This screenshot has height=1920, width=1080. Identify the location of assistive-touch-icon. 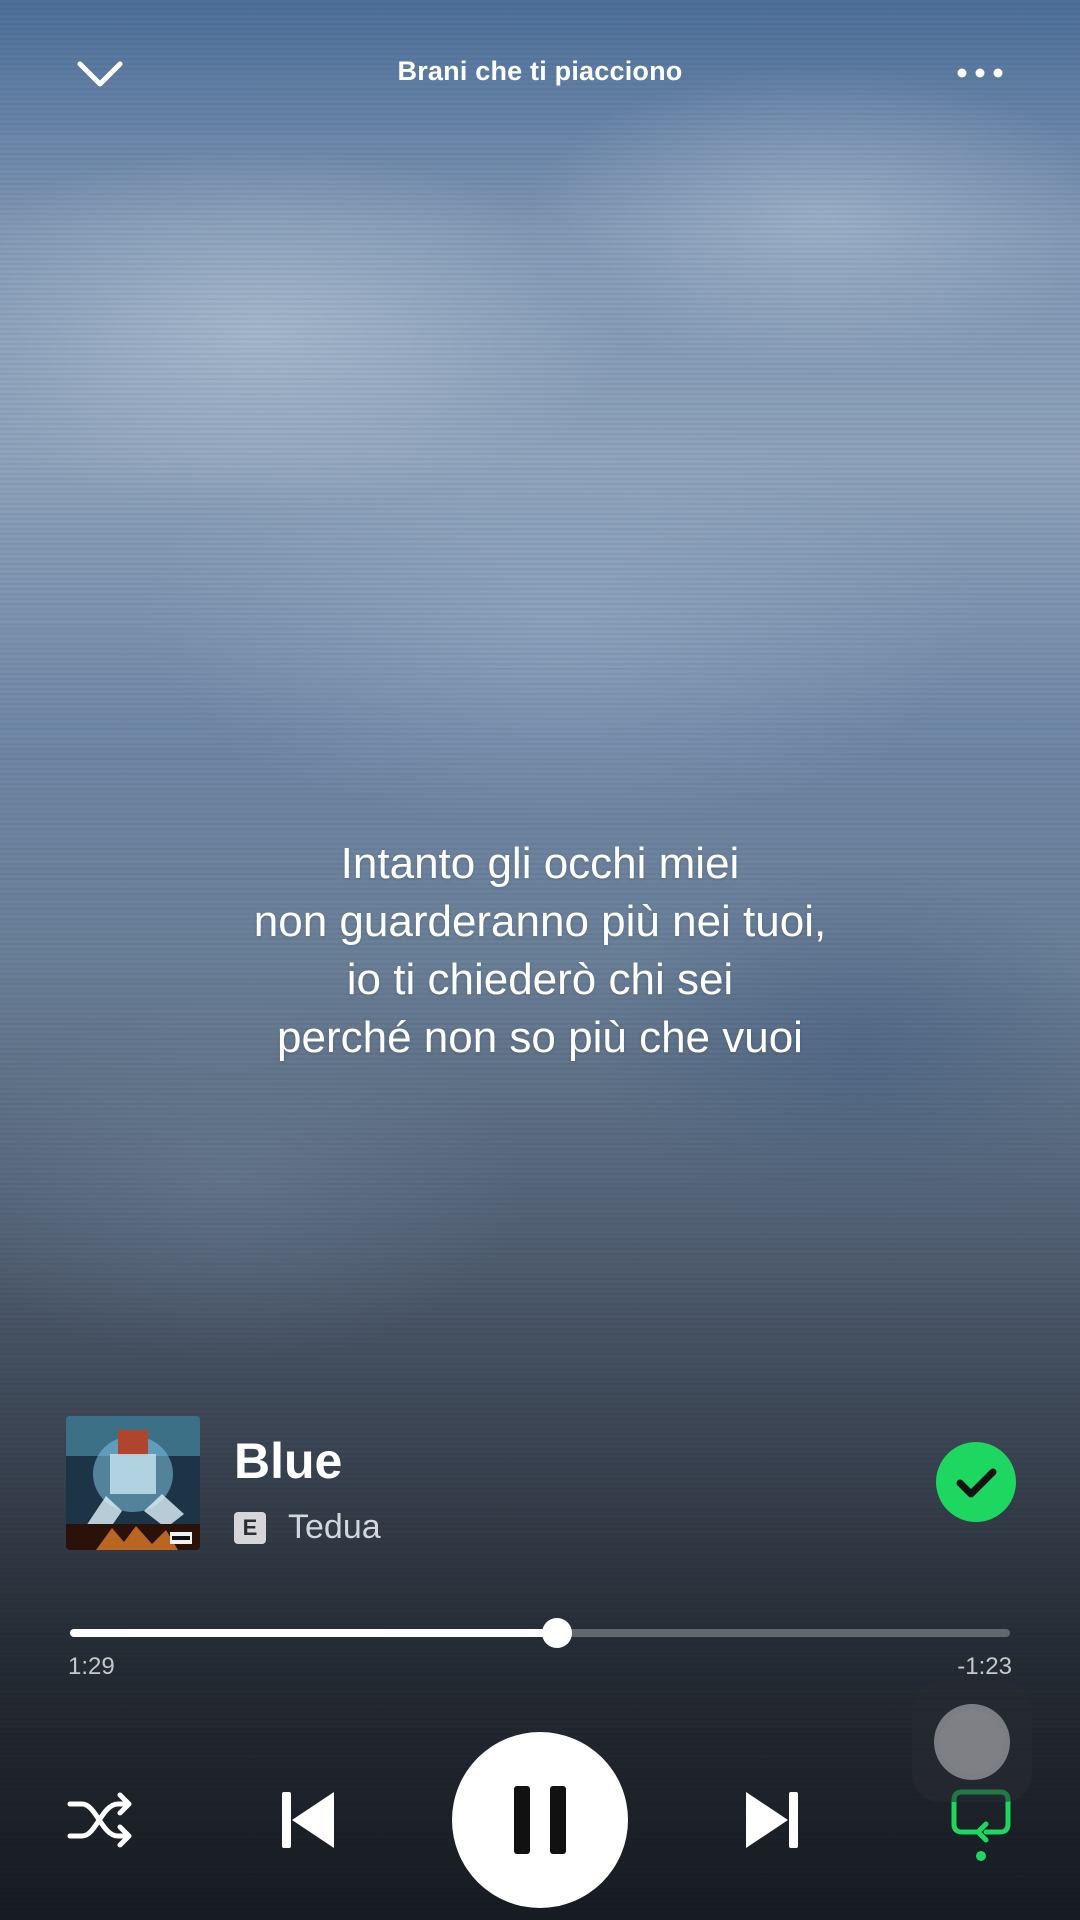
(972, 1742).